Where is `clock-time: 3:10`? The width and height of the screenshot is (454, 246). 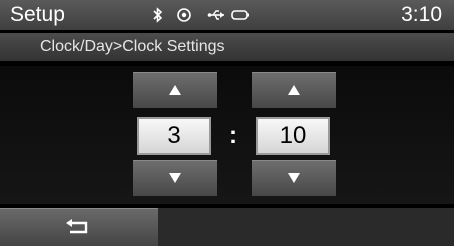 clock-time: 3:10 is located at coordinates (421, 14).